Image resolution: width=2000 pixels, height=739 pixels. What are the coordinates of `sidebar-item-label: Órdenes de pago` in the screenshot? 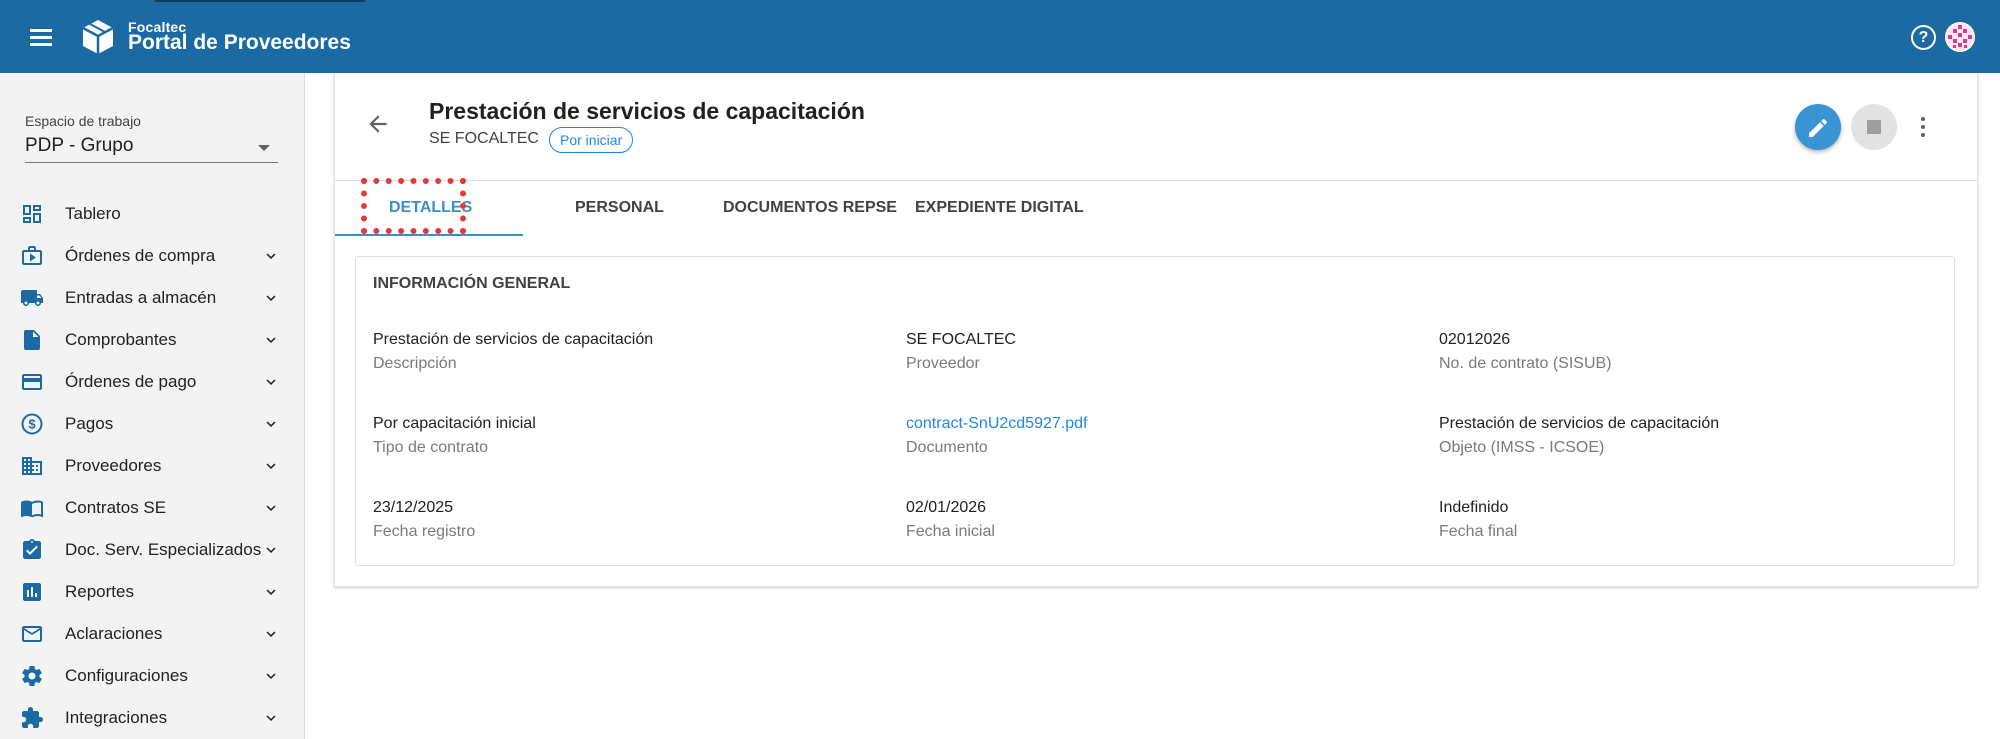 It's located at (131, 381).